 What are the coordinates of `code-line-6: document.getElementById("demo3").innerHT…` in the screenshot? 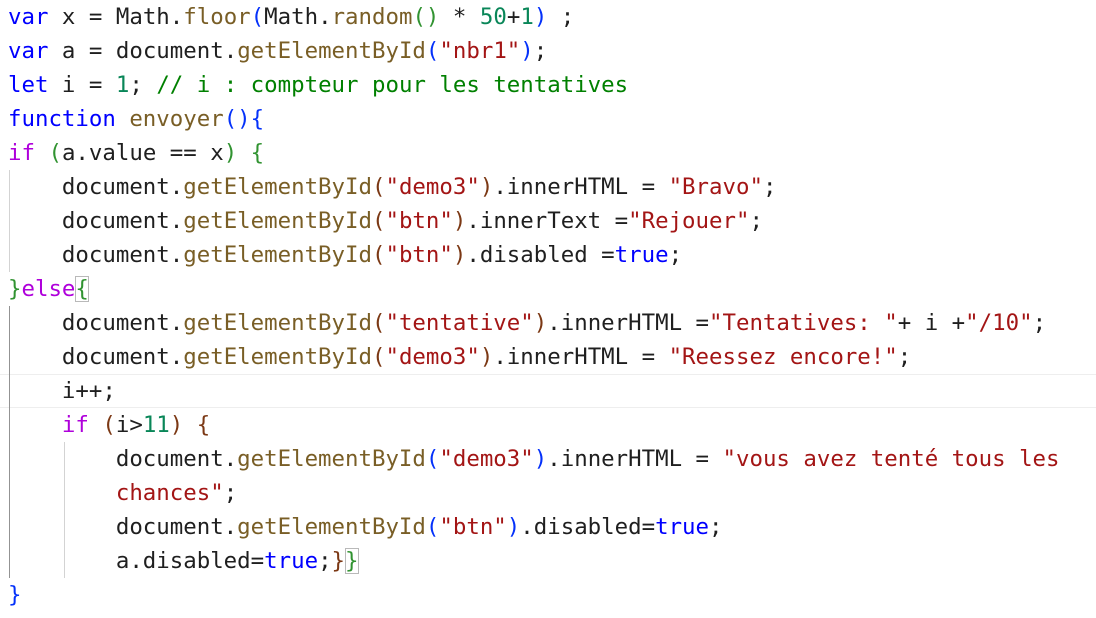 It's located at (392, 187).